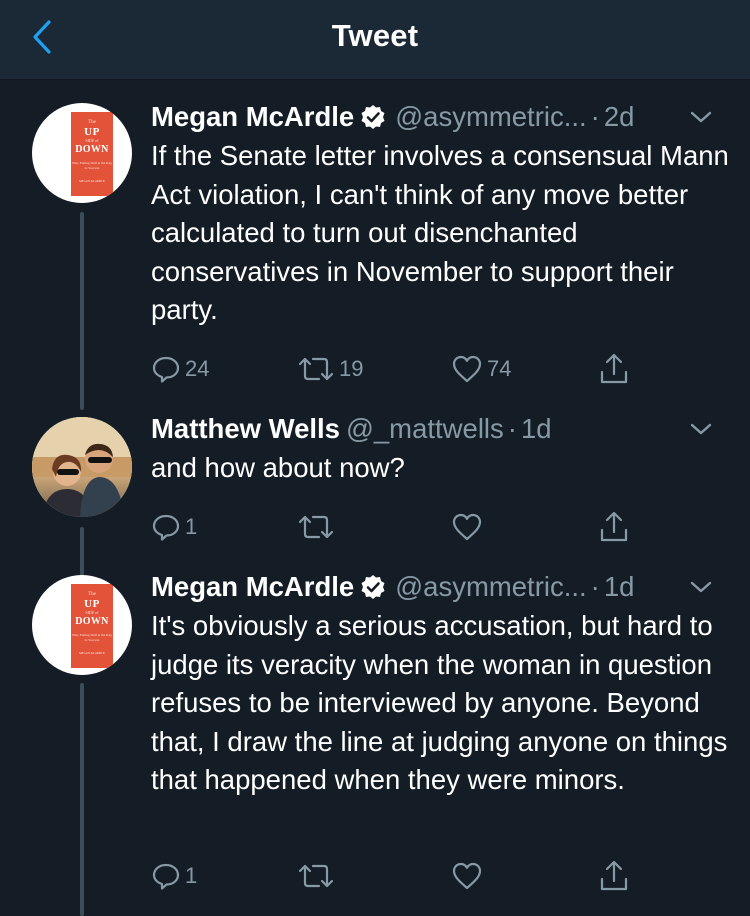  Describe the element at coordinates (425, 429) in the screenshot. I see `user-handle: @_mattwells` at that location.